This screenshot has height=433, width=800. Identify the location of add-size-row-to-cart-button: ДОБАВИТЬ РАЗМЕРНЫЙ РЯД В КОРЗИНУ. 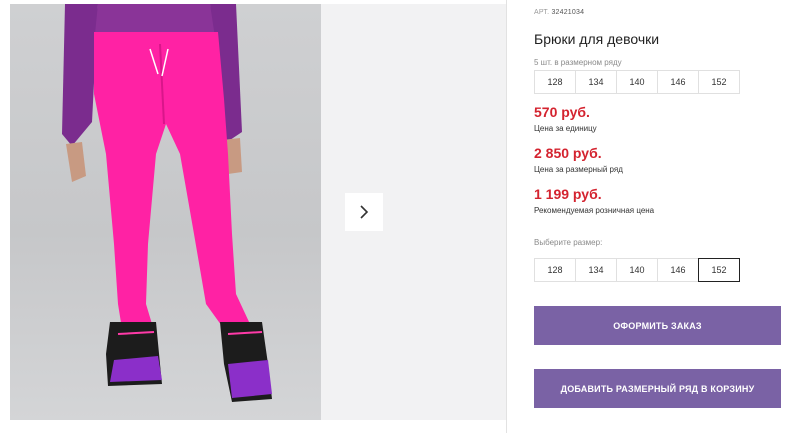
(657, 388).